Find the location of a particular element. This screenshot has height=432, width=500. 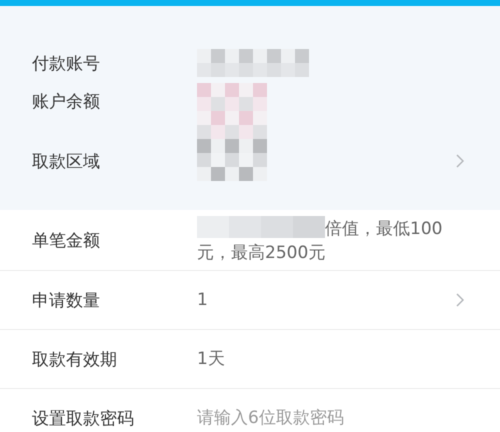

field-label: 申请数量 is located at coordinates (66, 301).